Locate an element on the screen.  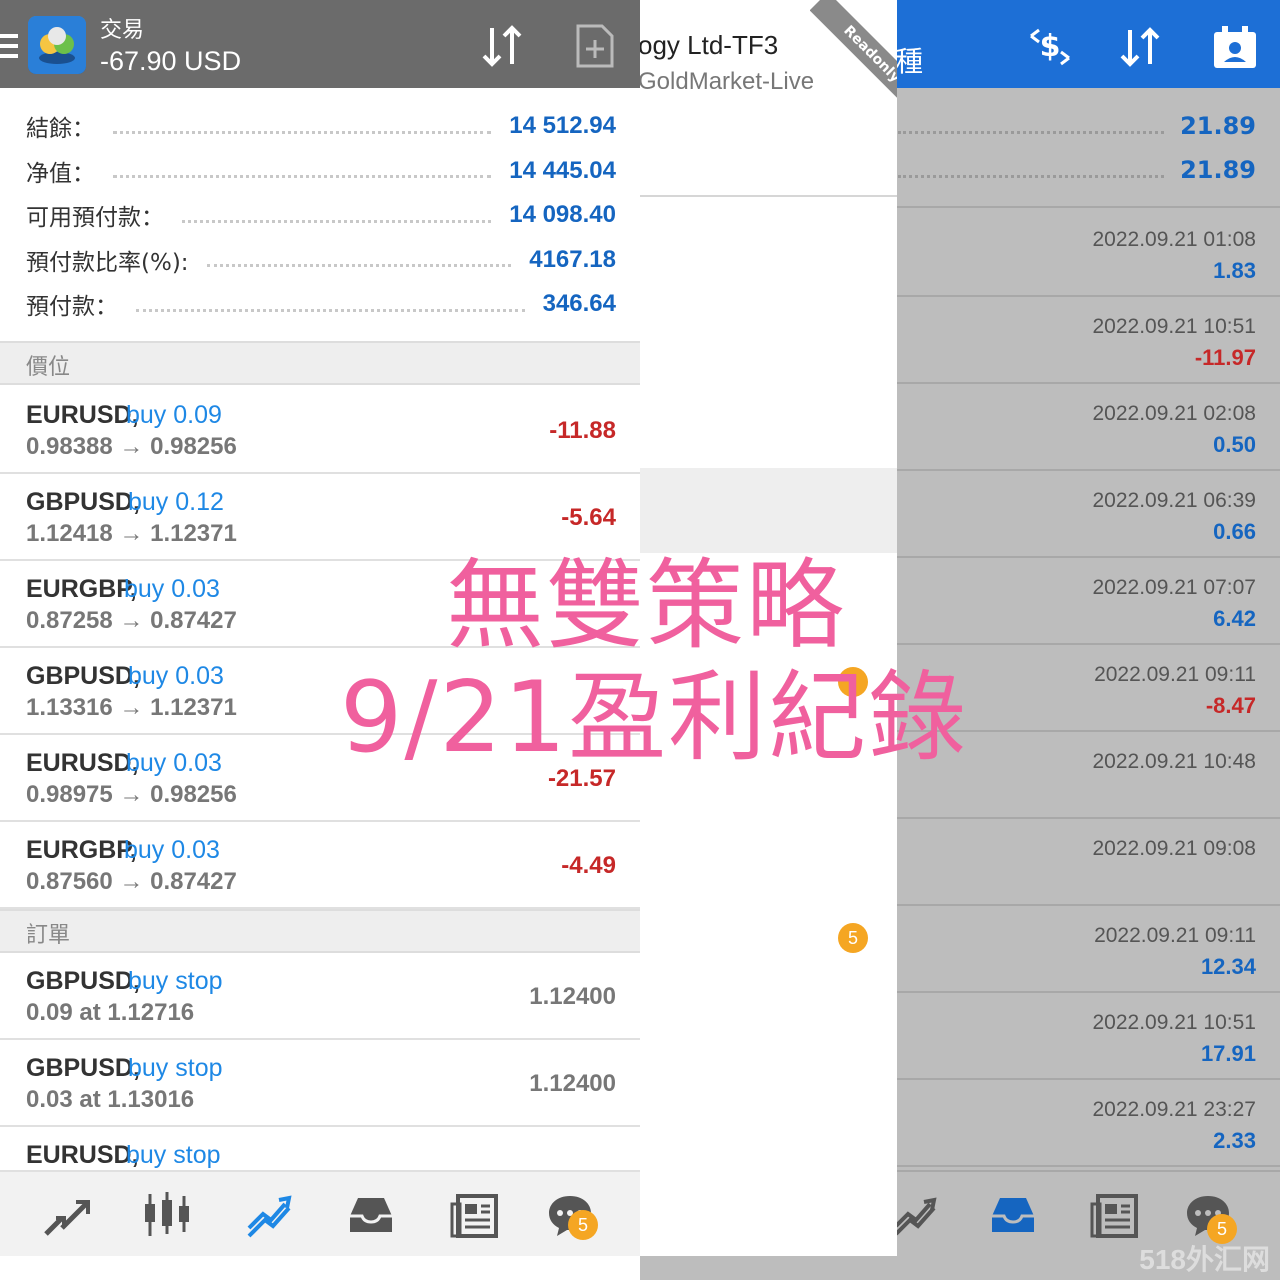
history-time: 2022.09.21 02:08 is located at coordinates (1174, 413).